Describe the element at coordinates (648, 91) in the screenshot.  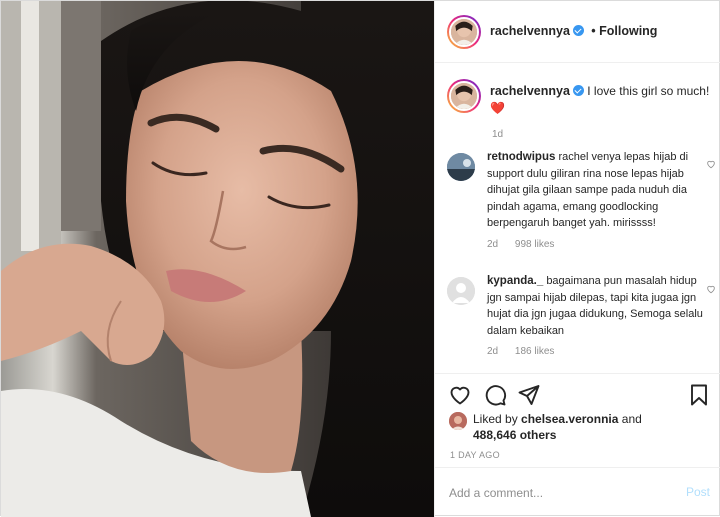
I see `caption-text: I love this girl so much!` at that location.